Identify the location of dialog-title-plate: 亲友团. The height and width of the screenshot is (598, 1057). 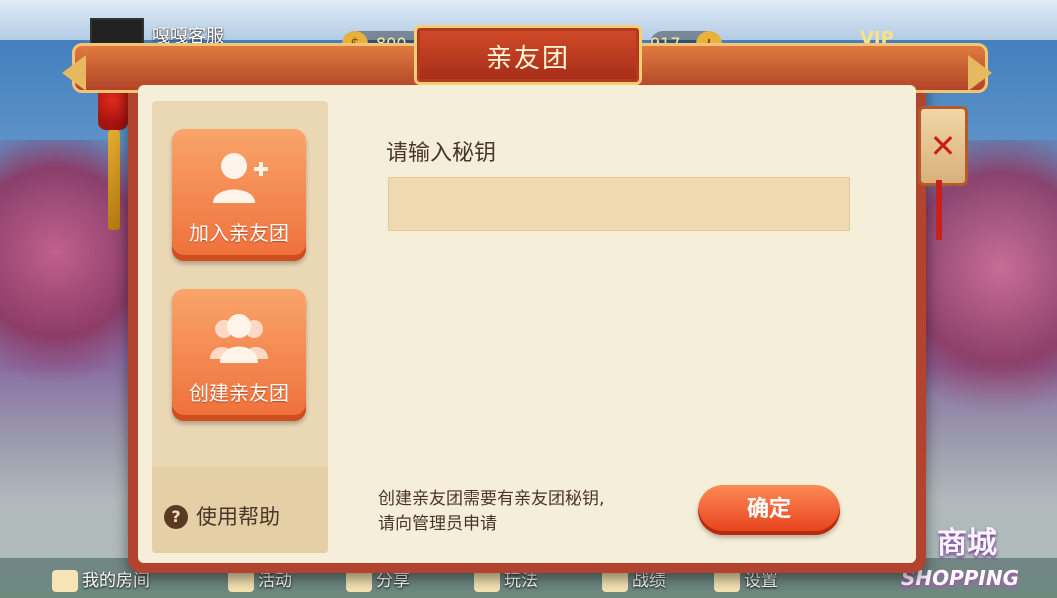
(528, 55).